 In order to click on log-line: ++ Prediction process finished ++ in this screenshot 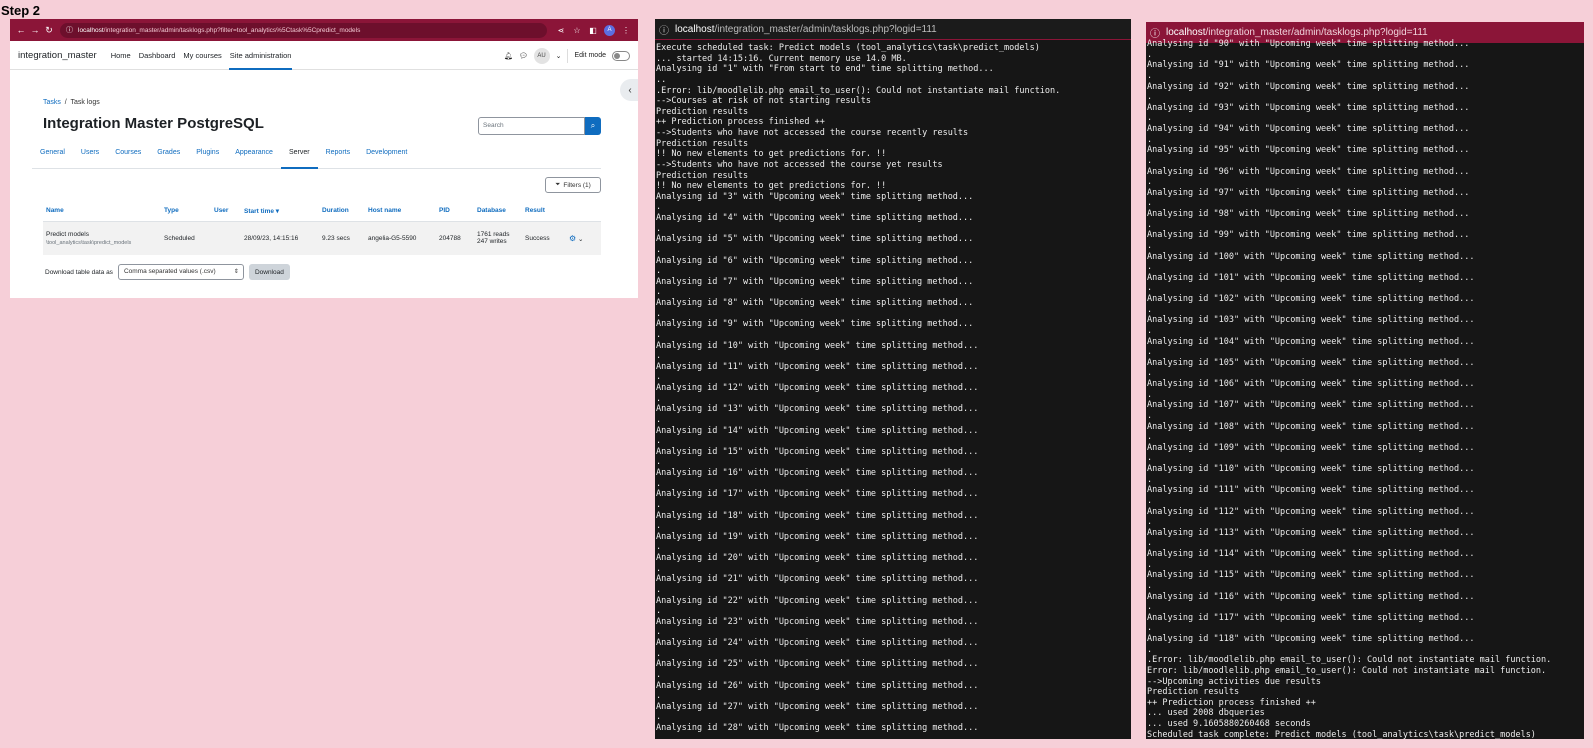, I will do `click(1231, 702)`.